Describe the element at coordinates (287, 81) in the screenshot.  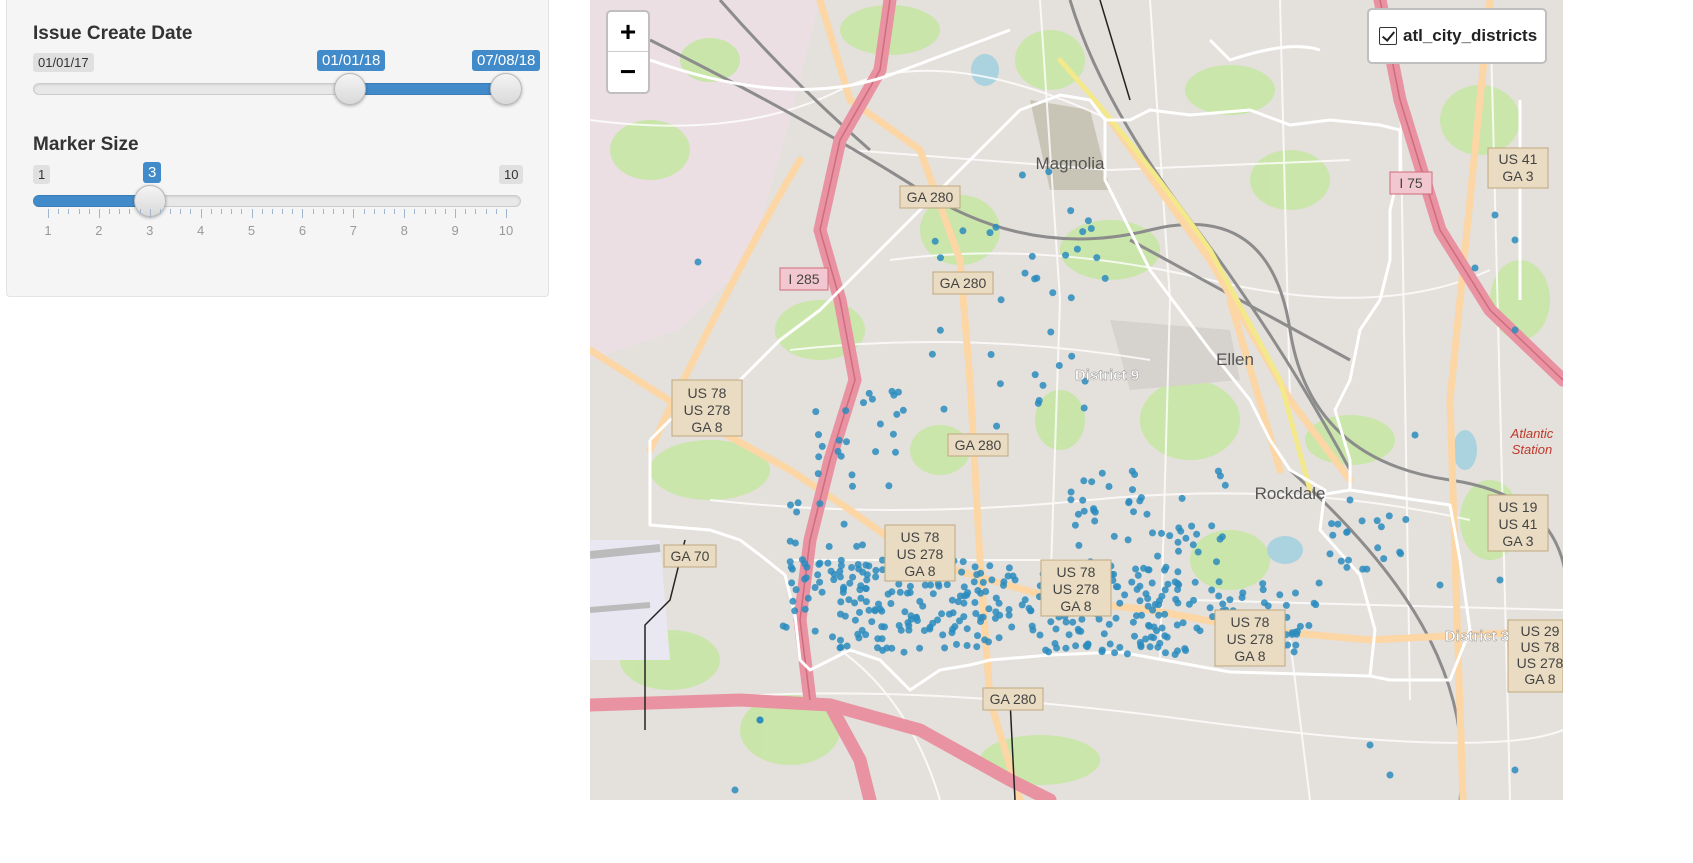
I see `date-range-slider: 01/01/17 01/01/18 07/08/18` at that location.